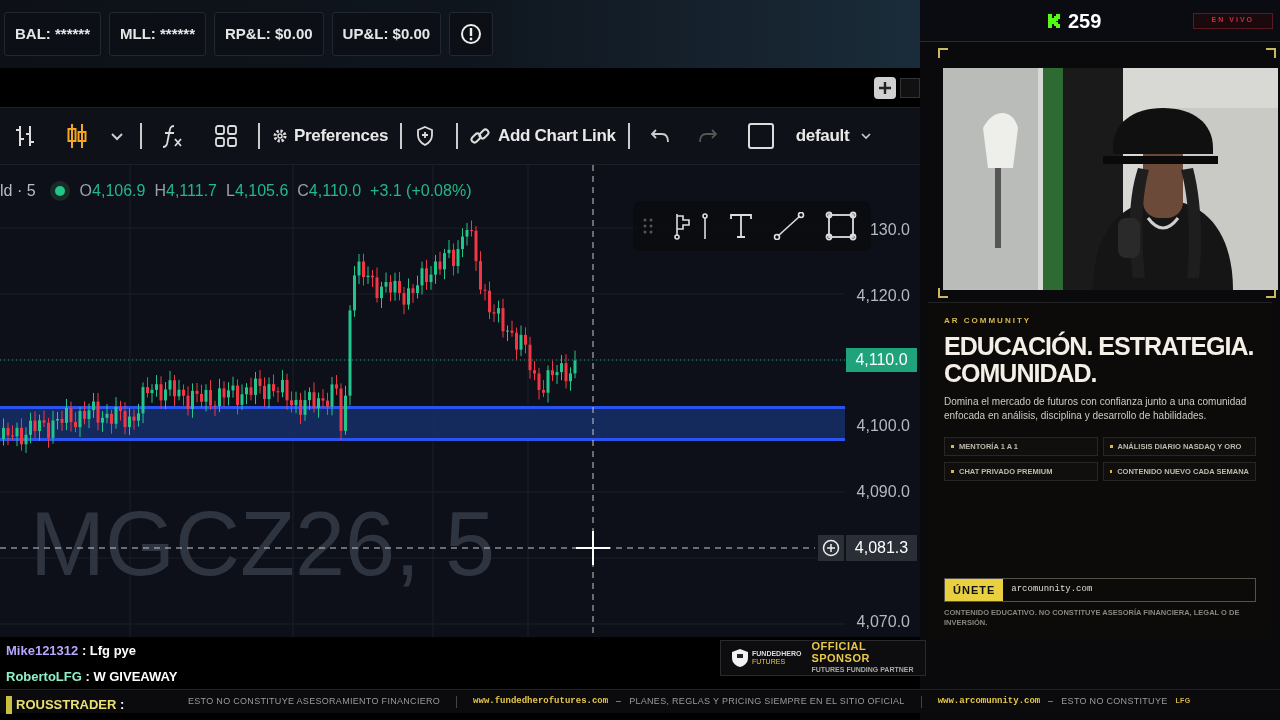 The image size is (1280, 720). Describe the element at coordinates (314, 701) in the screenshot. I see `ticker-text: ESTO NO CONSTITUYE ASESORAMIENTO FINANCIERO` at that location.